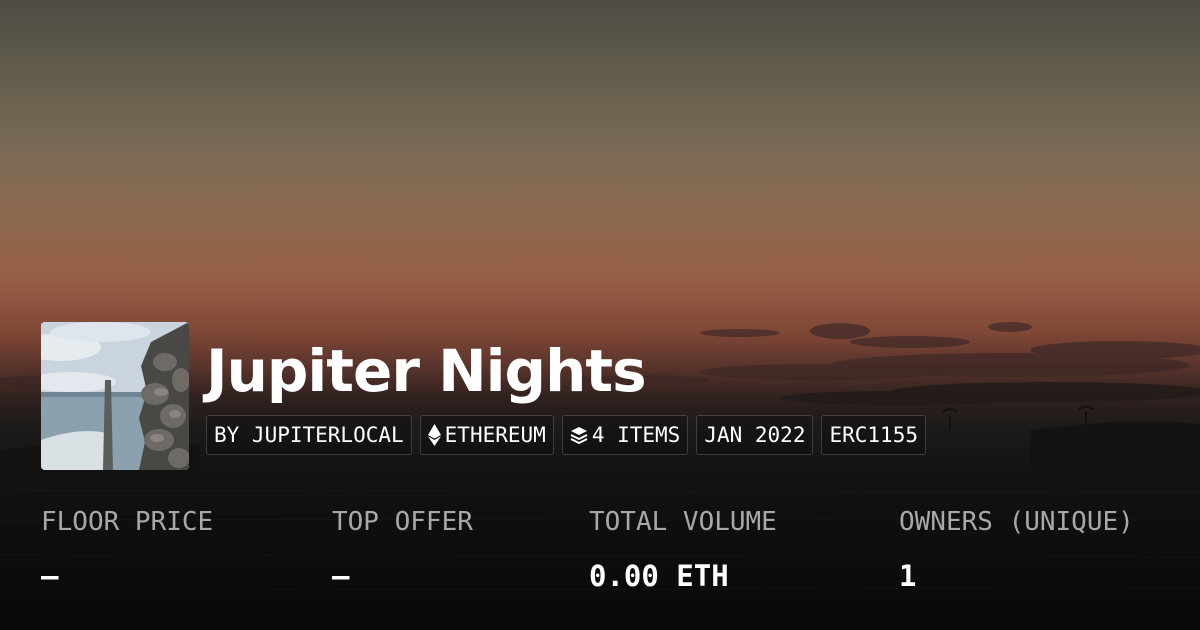  I want to click on floor-price-label: FLOOR PRICE, so click(127, 522).